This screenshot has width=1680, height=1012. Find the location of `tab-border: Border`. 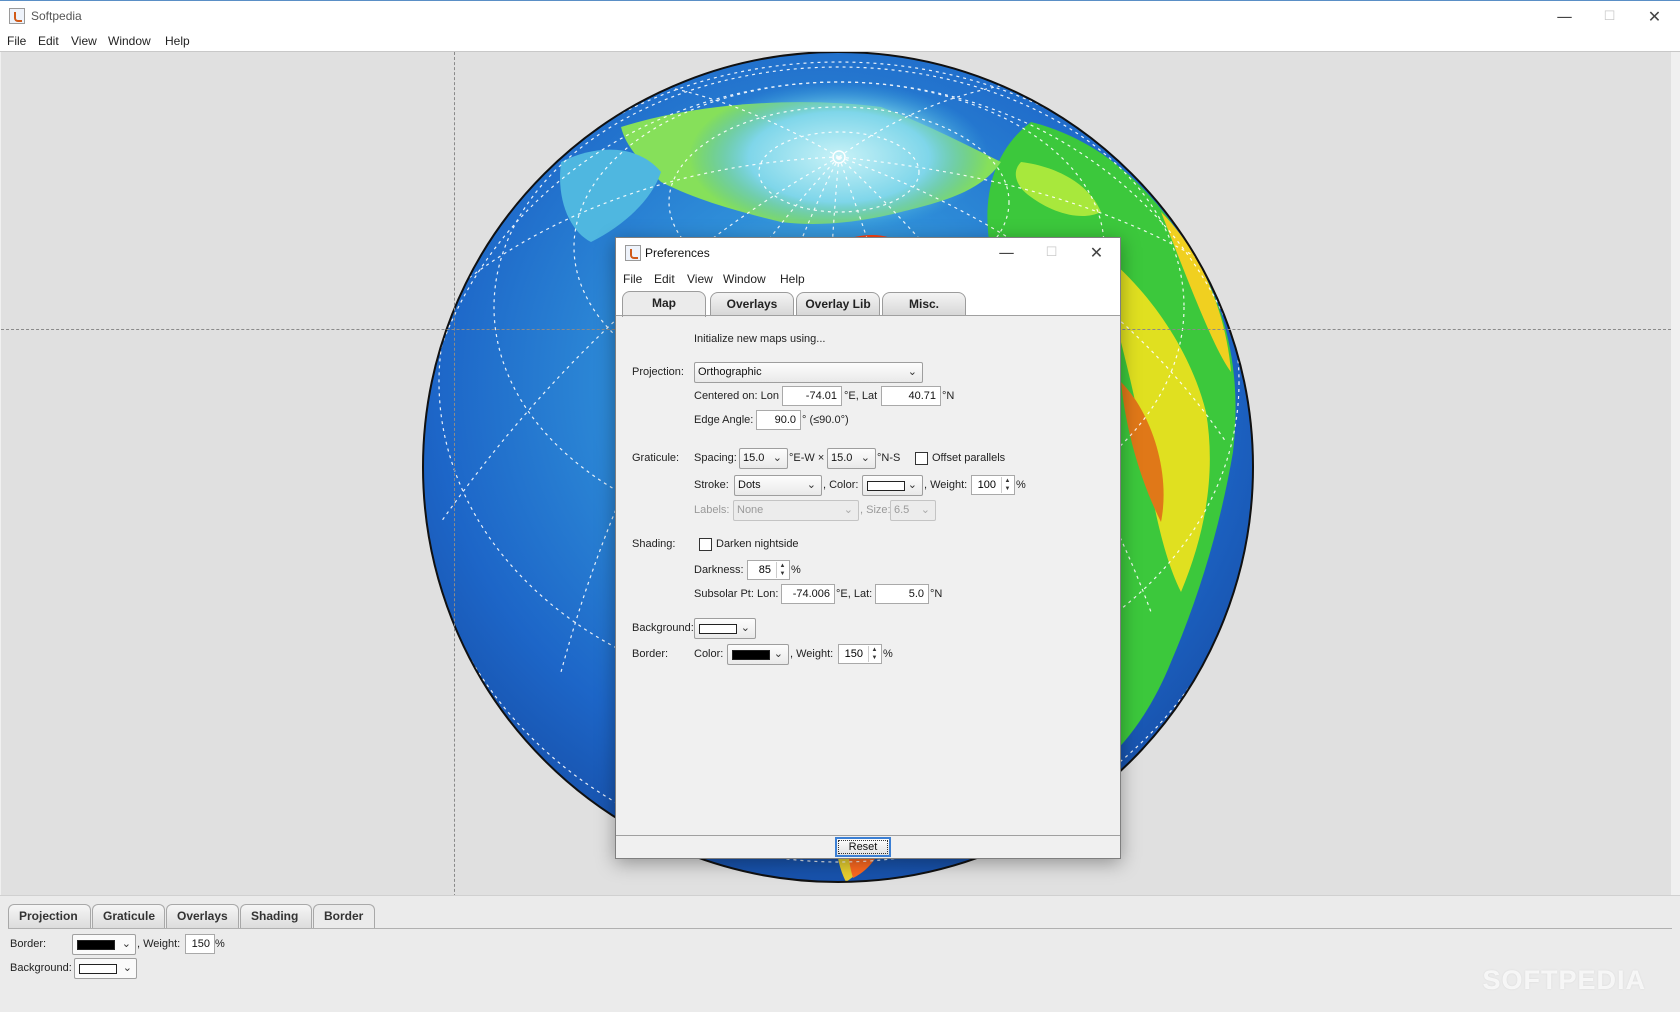

tab-border: Border is located at coordinates (344, 916).